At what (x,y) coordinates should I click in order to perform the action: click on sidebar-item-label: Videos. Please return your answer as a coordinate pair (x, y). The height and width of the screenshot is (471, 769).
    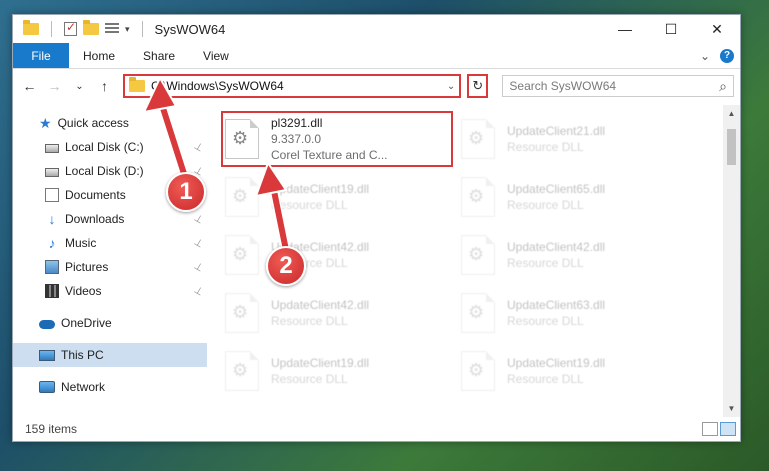
    Looking at the image, I should click on (83, 291).